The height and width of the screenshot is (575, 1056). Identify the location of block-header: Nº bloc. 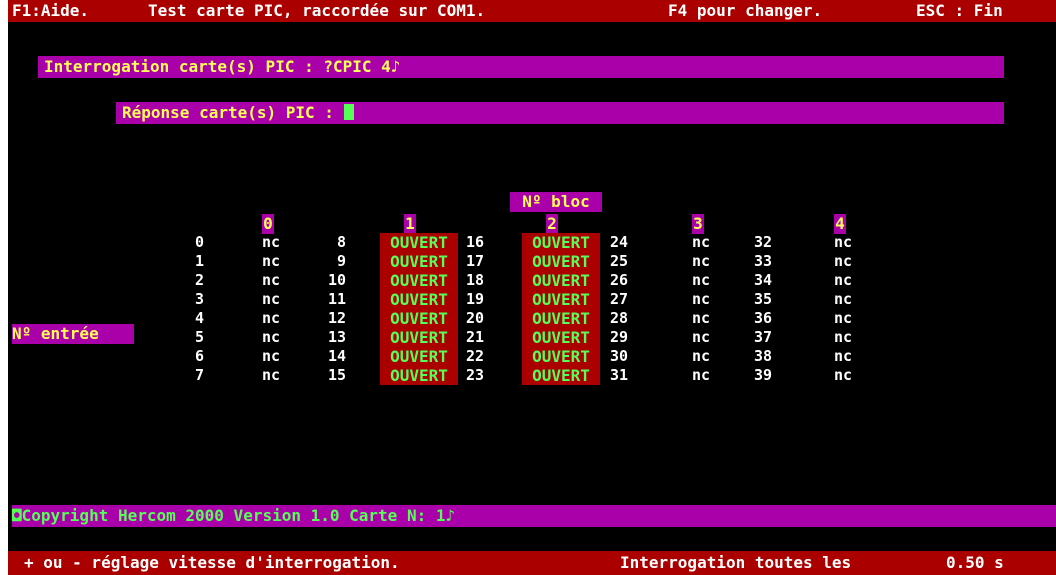
(556, 202).